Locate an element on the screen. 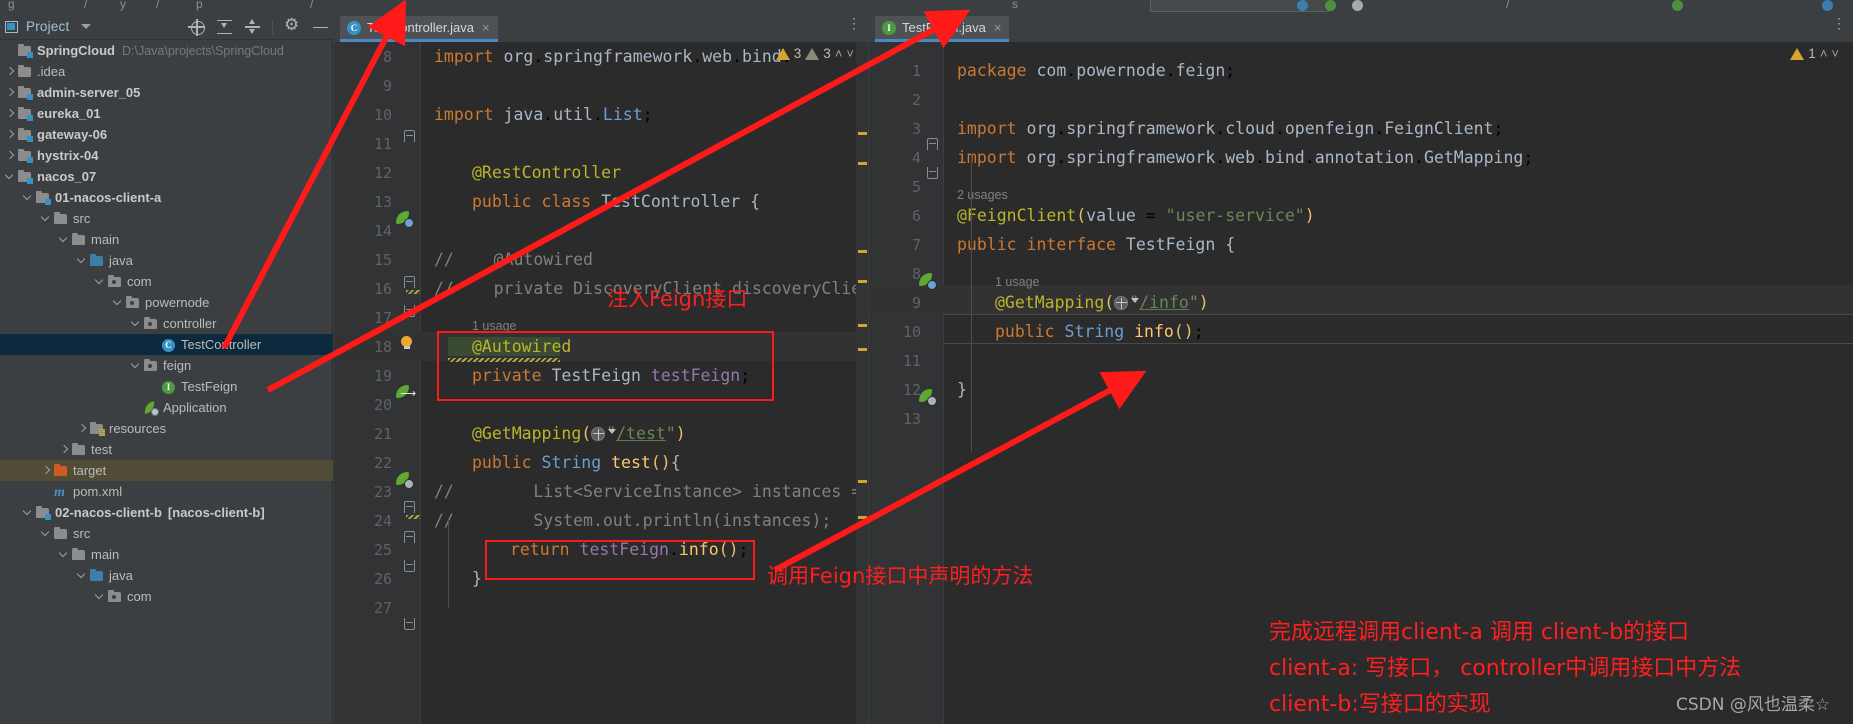 This screenshot has width=1853, height=724. spring-autowired-gutter-icon: ⟶ is located at coordinates (406, 392).